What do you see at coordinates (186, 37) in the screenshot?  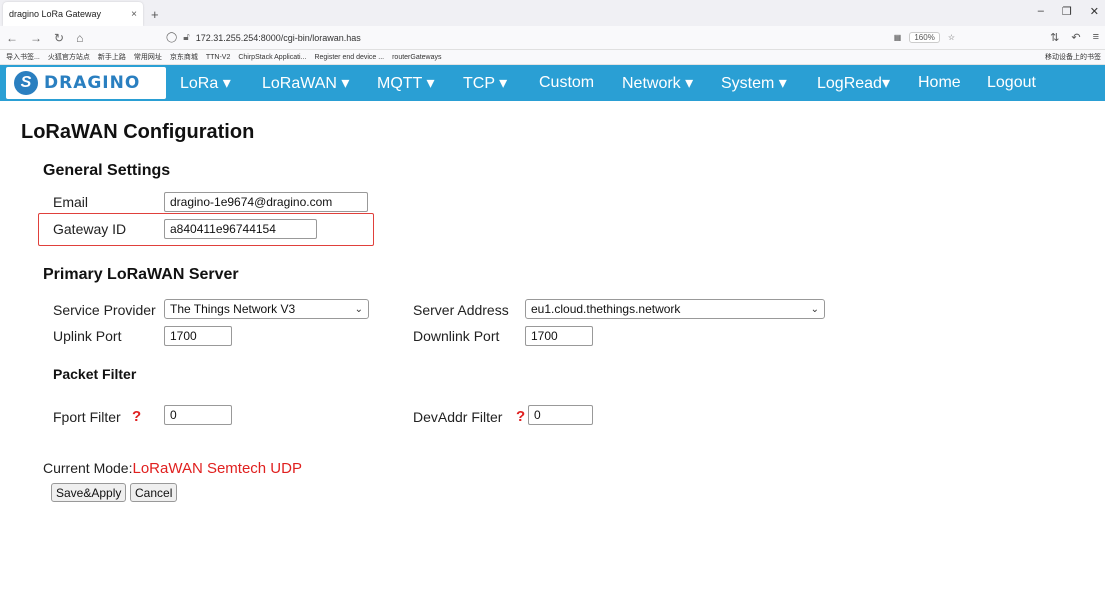 I see `lock-icon: 🔓︎` at bounding box center [186, 37].